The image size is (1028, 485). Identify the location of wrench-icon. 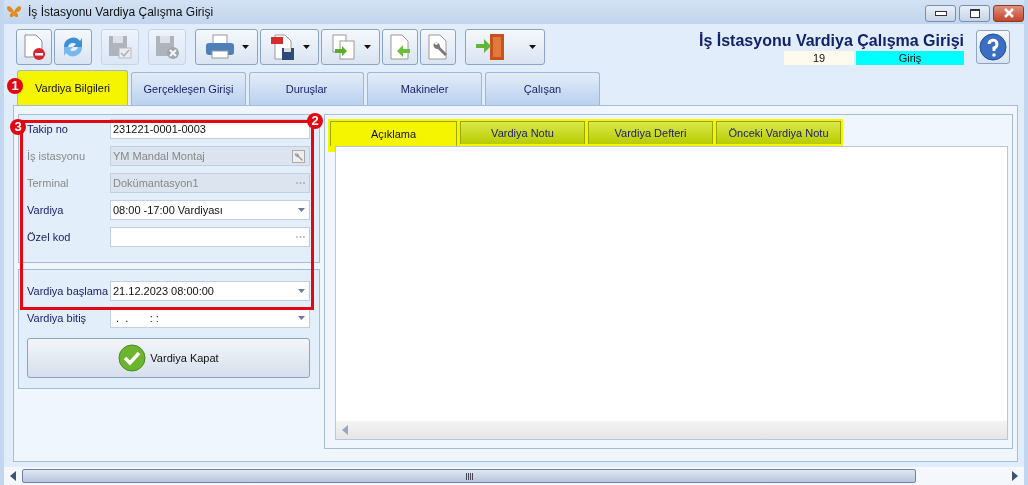
(298, 156).